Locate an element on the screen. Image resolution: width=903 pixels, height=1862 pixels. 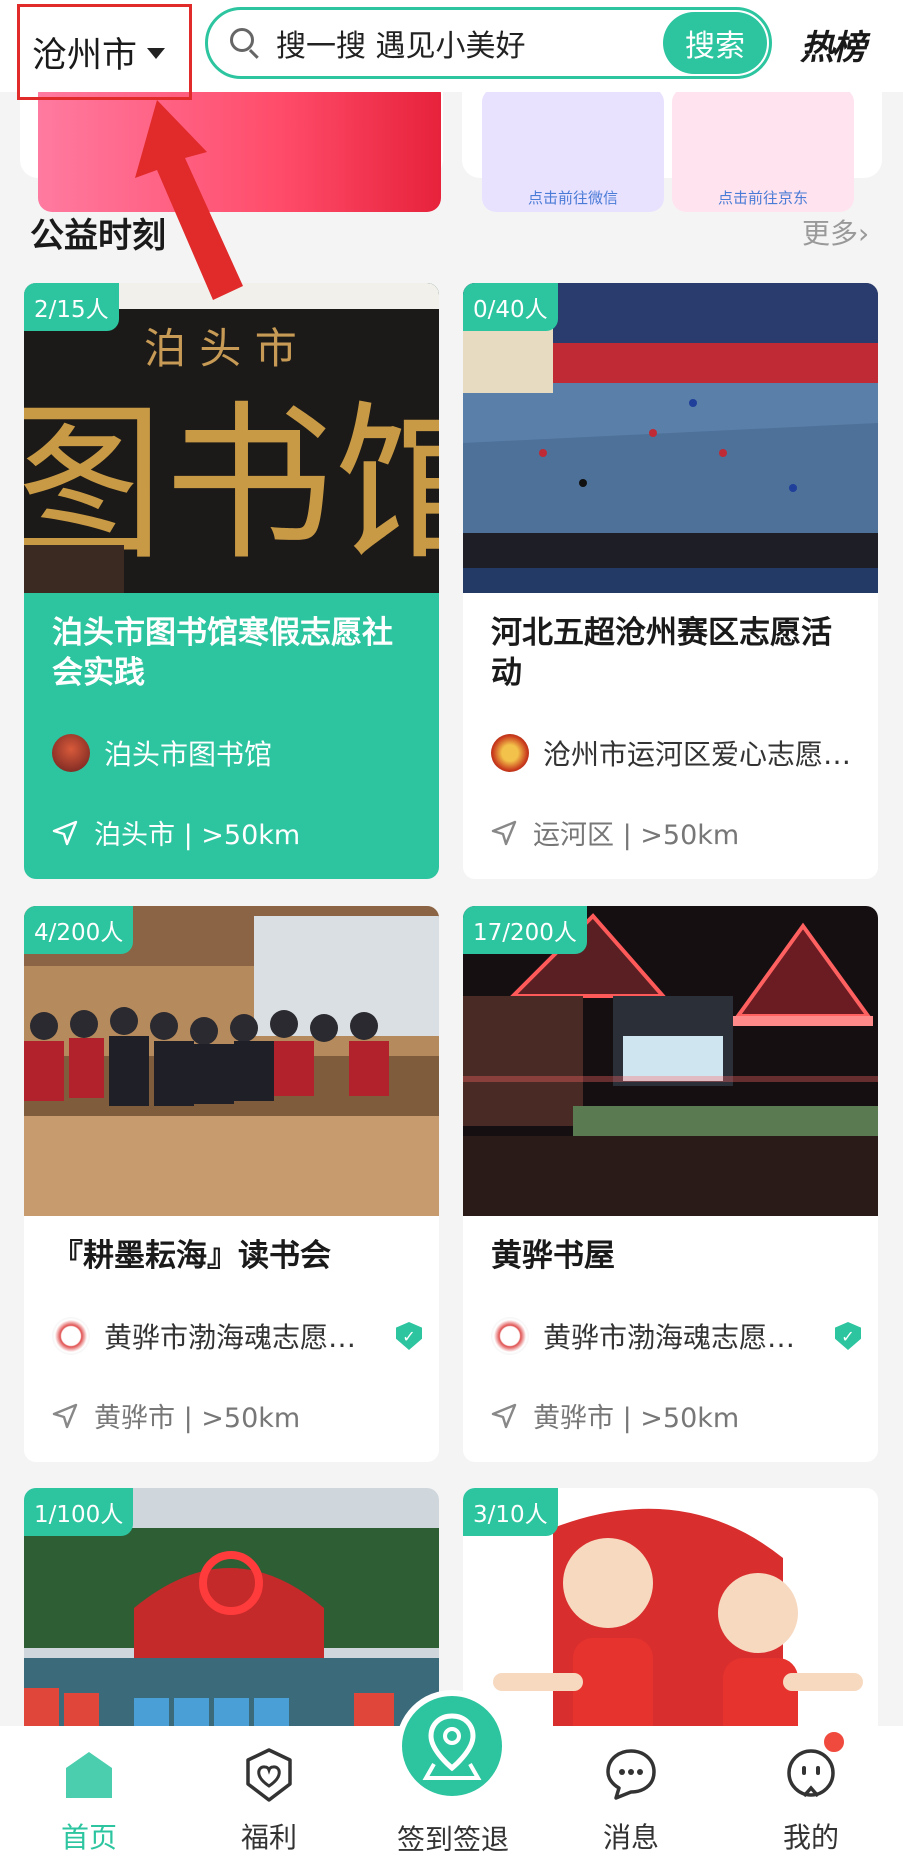
wechat-shortcut-caption: 点击前往微信 is located at coordinates (572, 198).